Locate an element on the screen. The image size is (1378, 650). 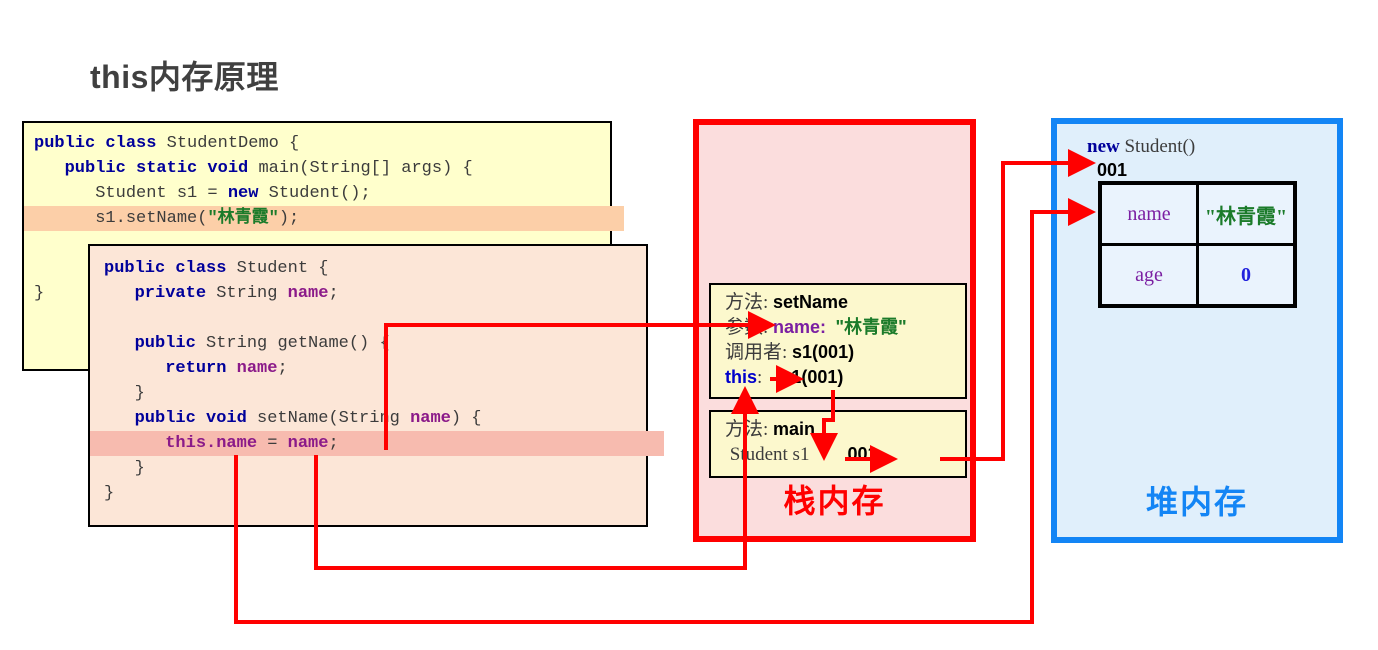
code-line: s1.setName("林青霞"); is located at coordinates (324, 218).